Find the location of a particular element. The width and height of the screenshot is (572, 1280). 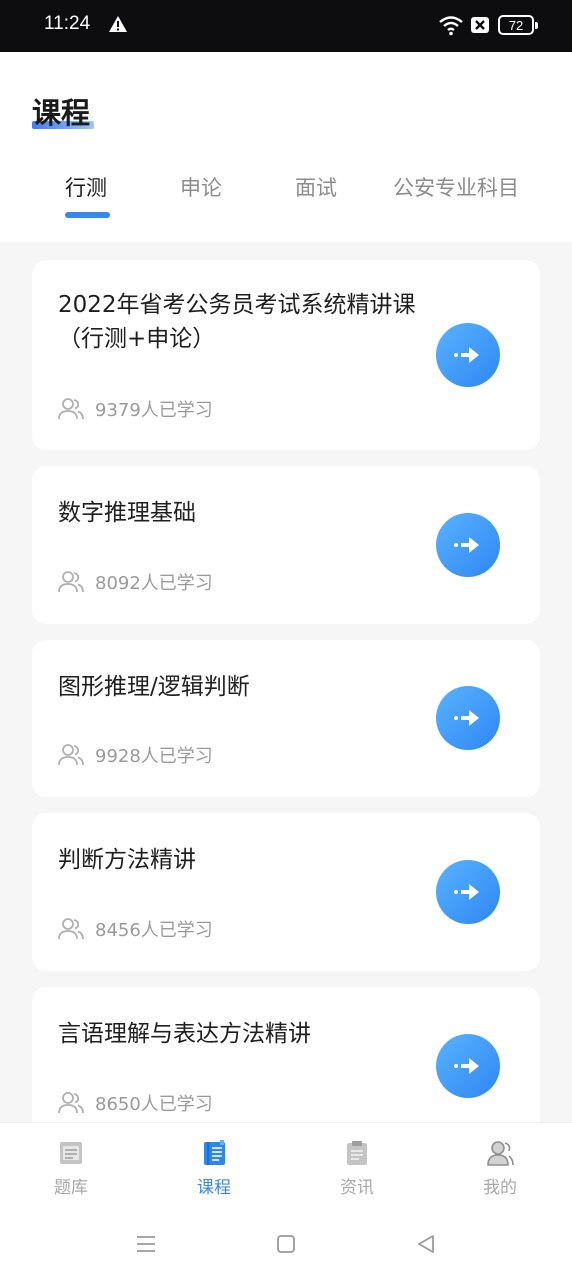

learner-count-text: 8650人已学习 is located at coordinates (154, 1104).